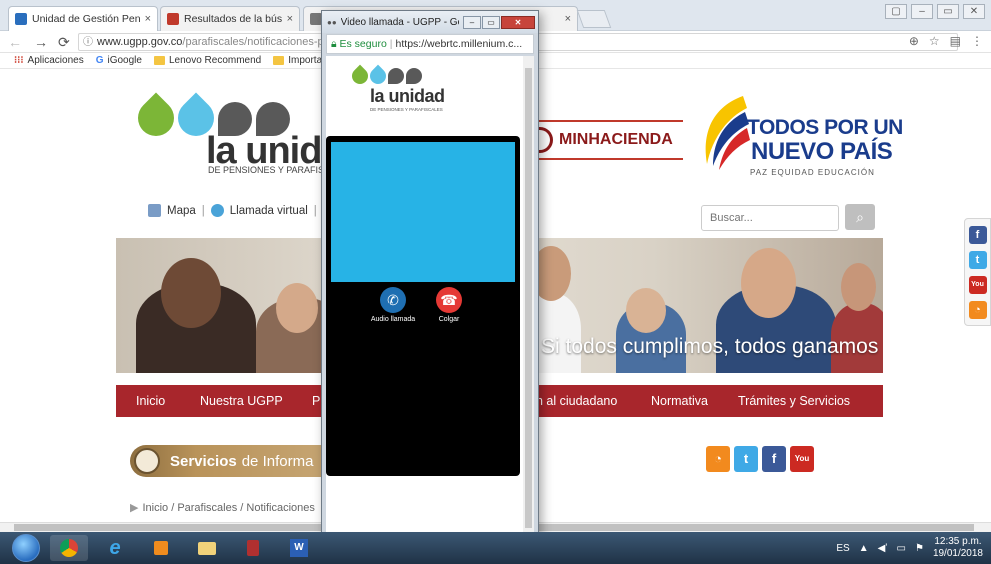 Image resolution: width=991 pixels, height=564 pixels. What do you see at coordinates (207, 60) in the screenshot?
I see `bookmark-lenovo: Lenovo Recommend` at bounding box center [207, 60].